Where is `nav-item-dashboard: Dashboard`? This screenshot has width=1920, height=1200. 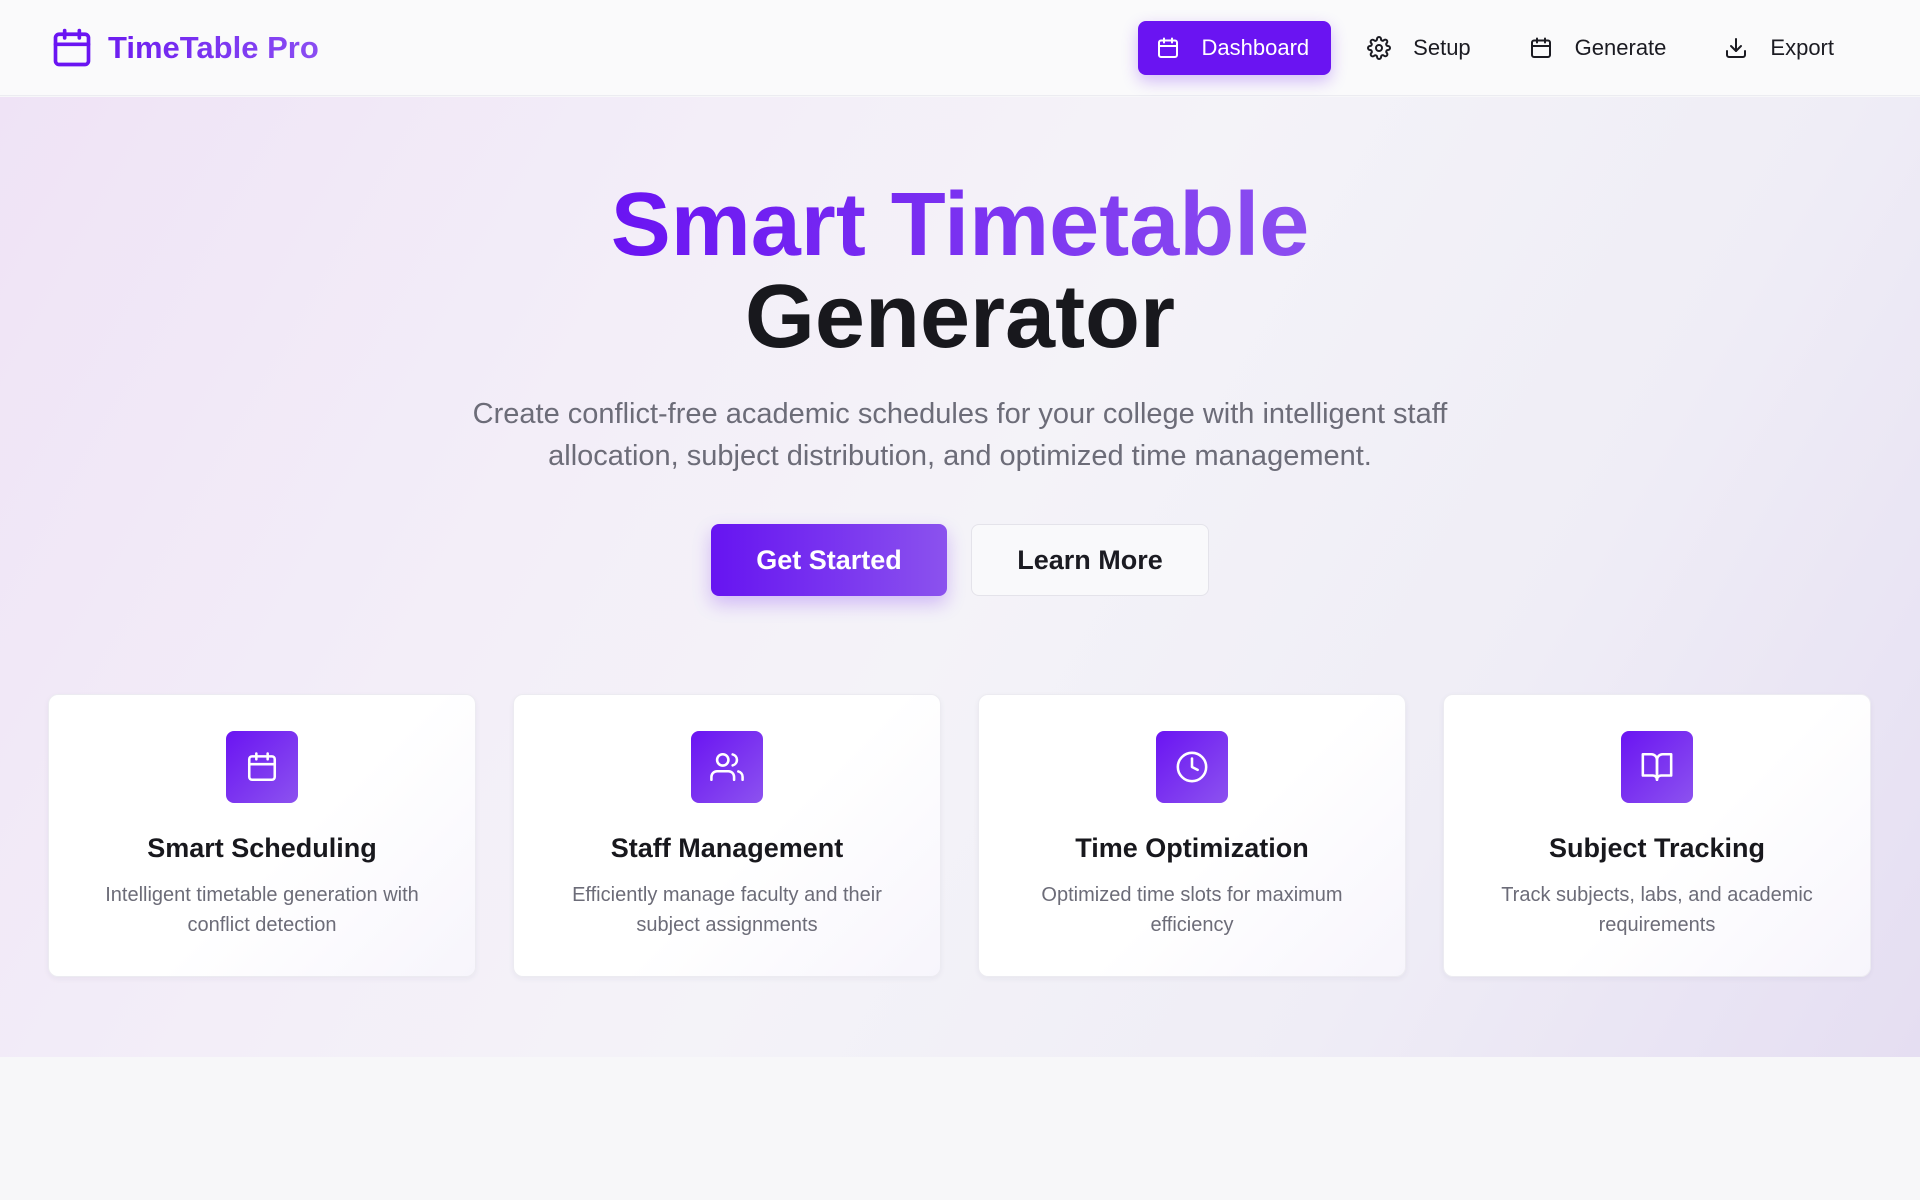 nav-item-dashboard: Dashboard is located at coordinates (1234, 47).